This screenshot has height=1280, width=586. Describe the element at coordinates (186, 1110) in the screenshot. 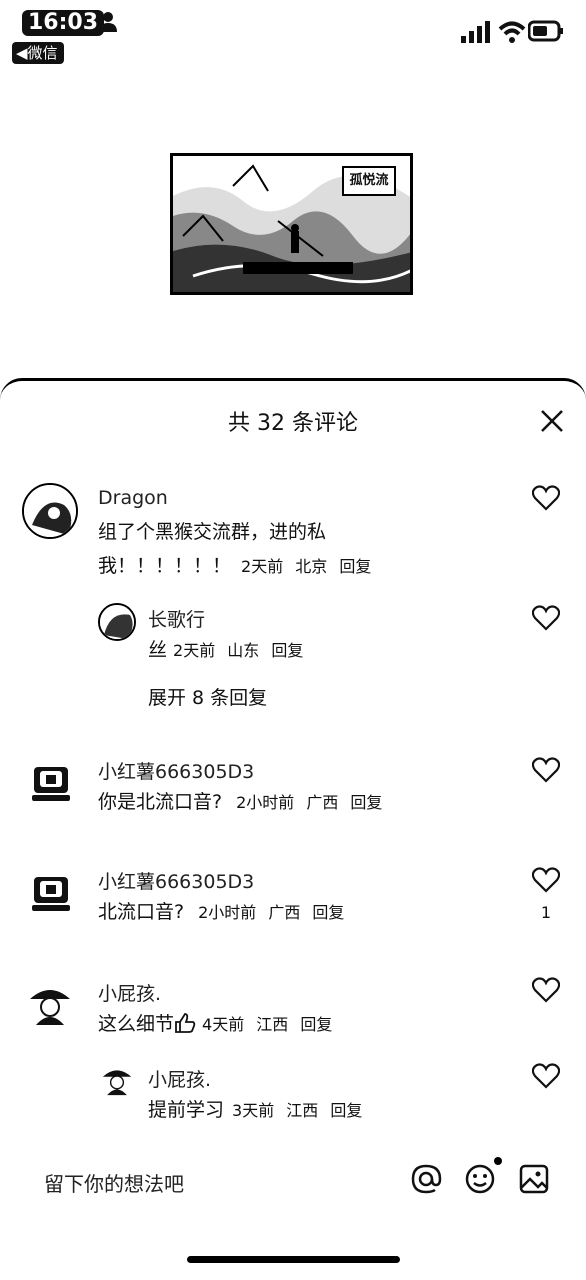

I see `reply-text: 提前学习` at that location.